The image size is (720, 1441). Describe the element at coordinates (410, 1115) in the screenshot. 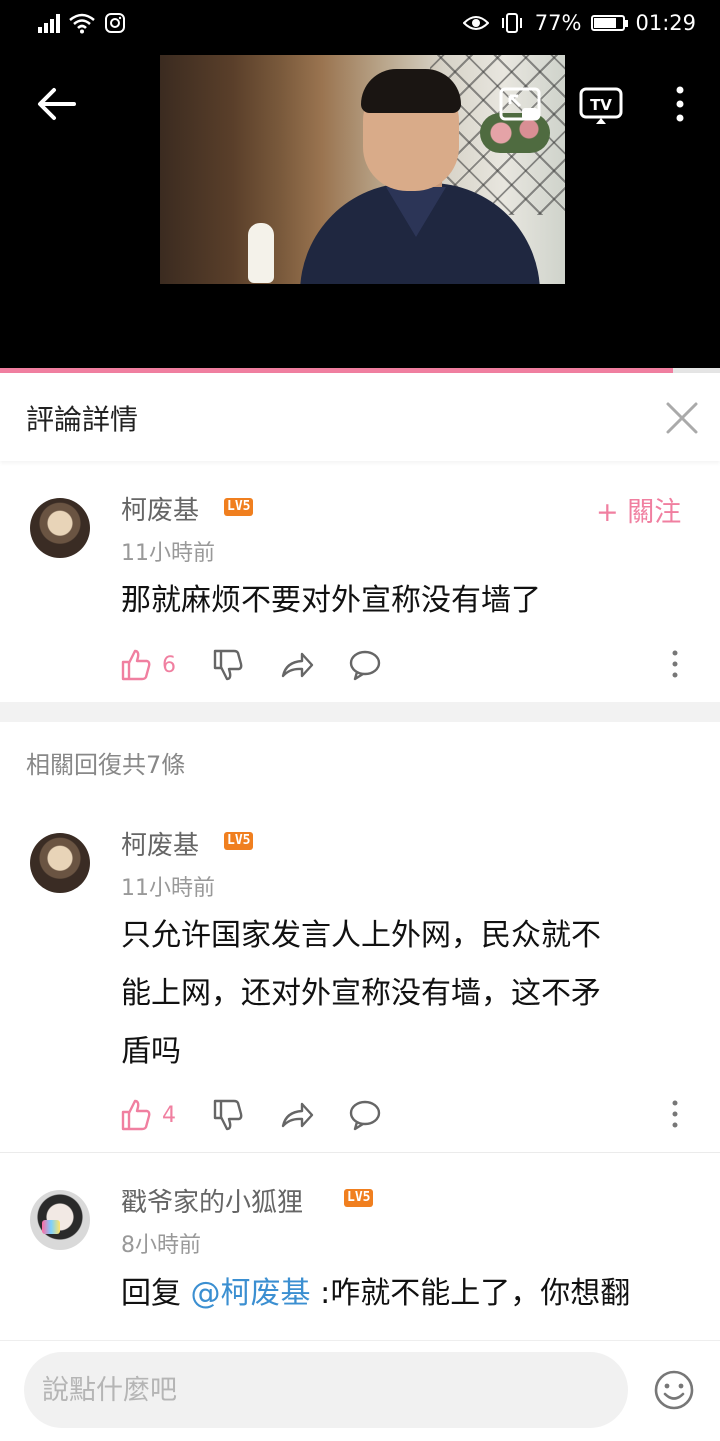

I see `comment-actions: 4` at that location.